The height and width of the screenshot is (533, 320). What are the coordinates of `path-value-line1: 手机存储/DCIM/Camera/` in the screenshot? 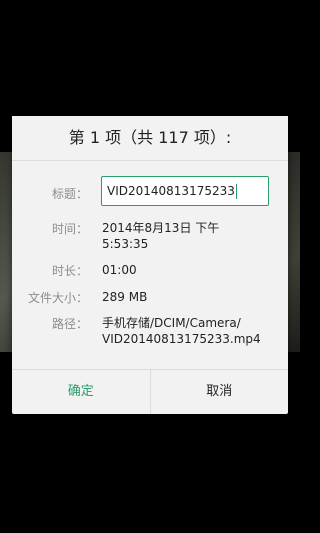 It's located at (171, 323).